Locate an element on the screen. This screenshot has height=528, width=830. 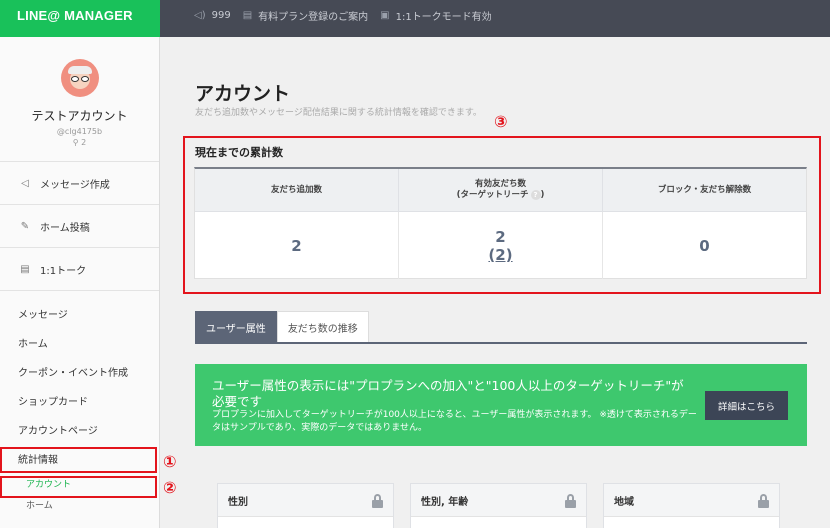
chat-icon: ▣ is located at coordinates (385, 15).